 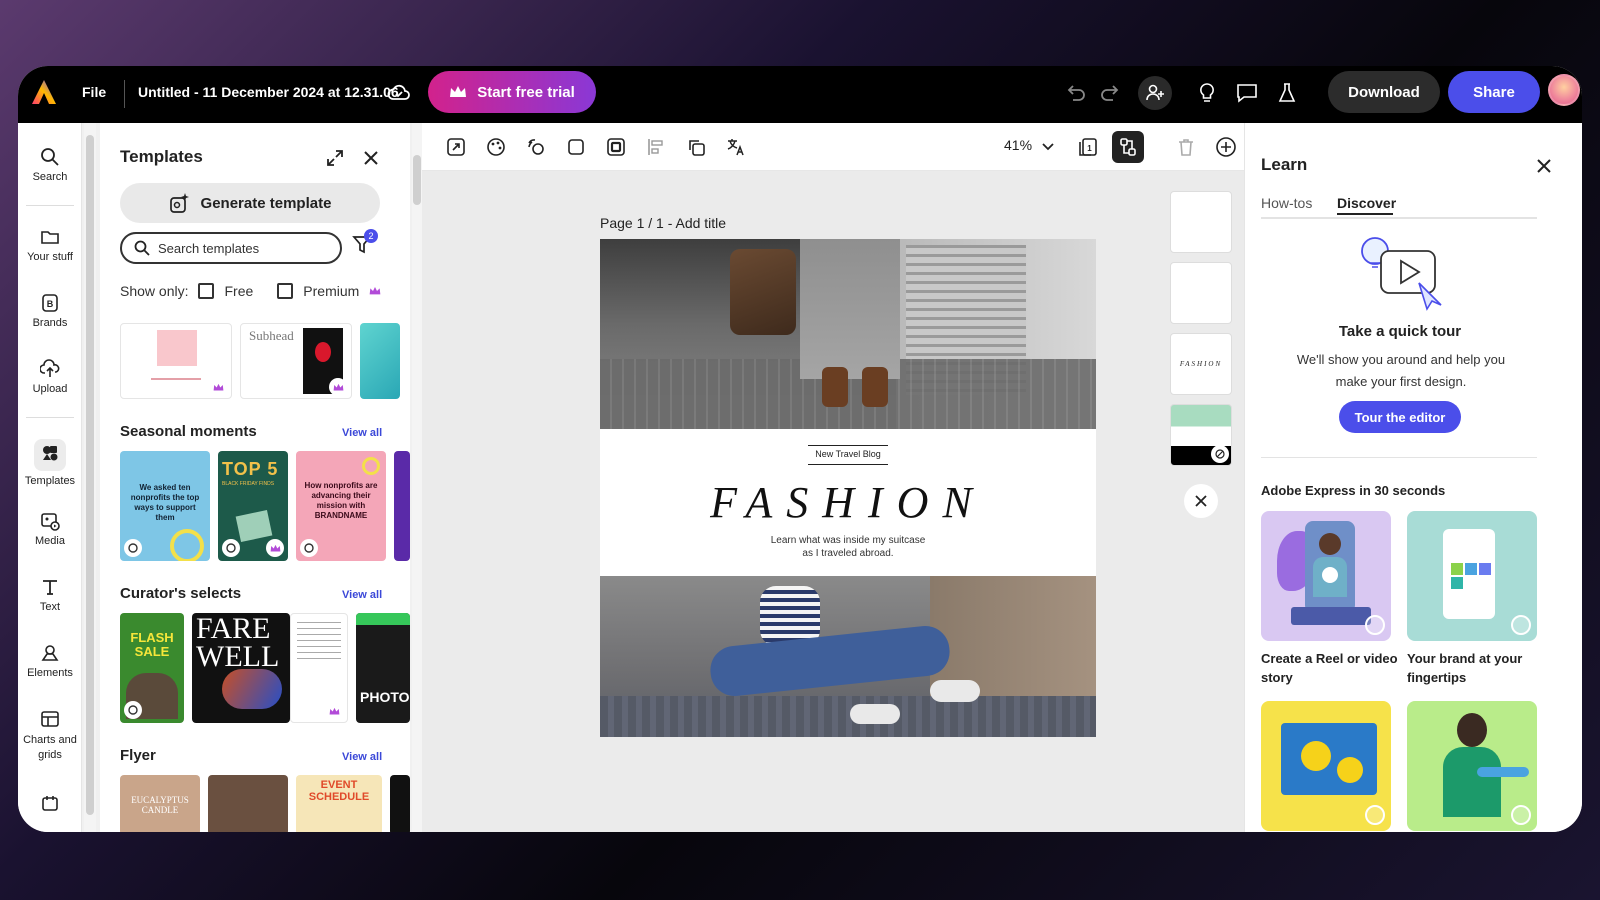 What do you see at coordinates (50, 661) in the screenshot?
I see `rail-item-elements: Elements` at bounding box center [50, 661].